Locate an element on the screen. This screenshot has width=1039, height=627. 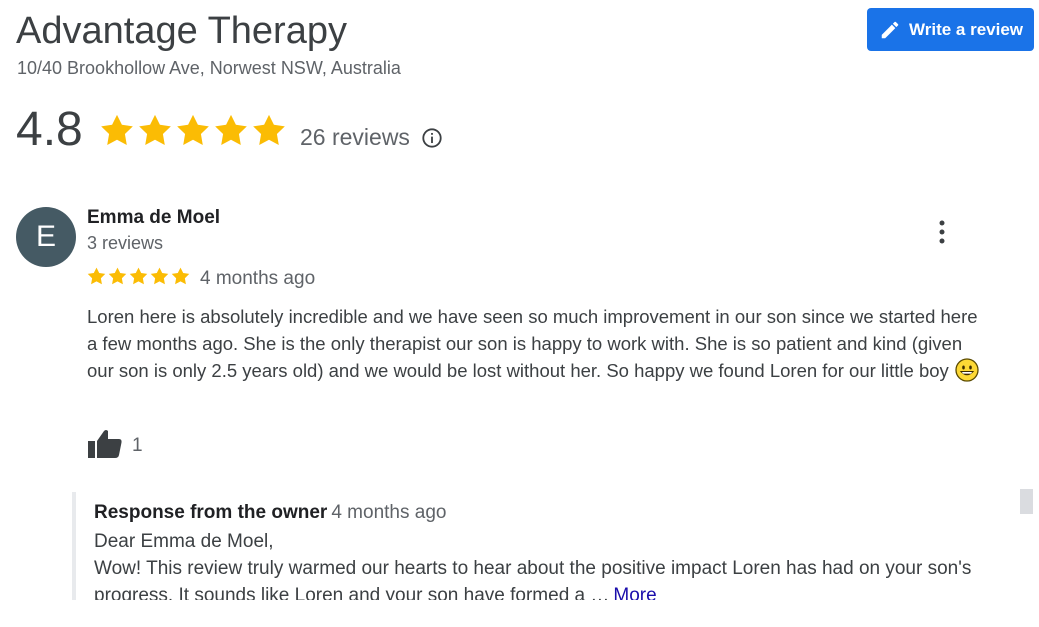
owner-response-header: Response from the owner 4 months ago is located at coordinates (270, 513).